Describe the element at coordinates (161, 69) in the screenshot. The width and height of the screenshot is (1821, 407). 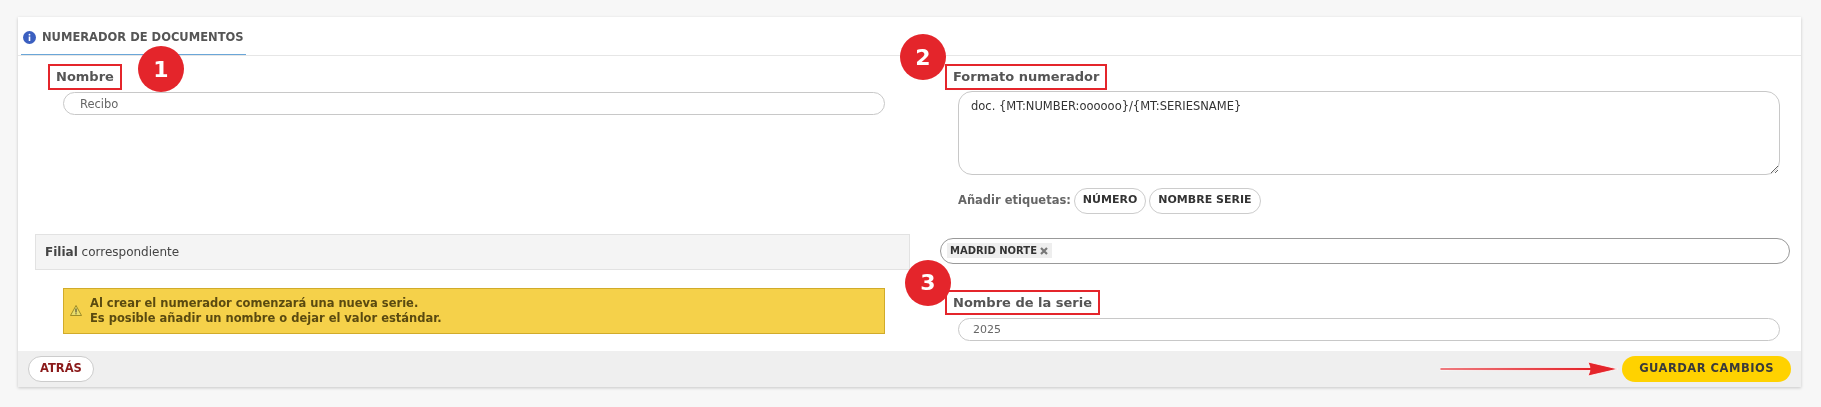
I see `annotation-badge: 1` at that location.